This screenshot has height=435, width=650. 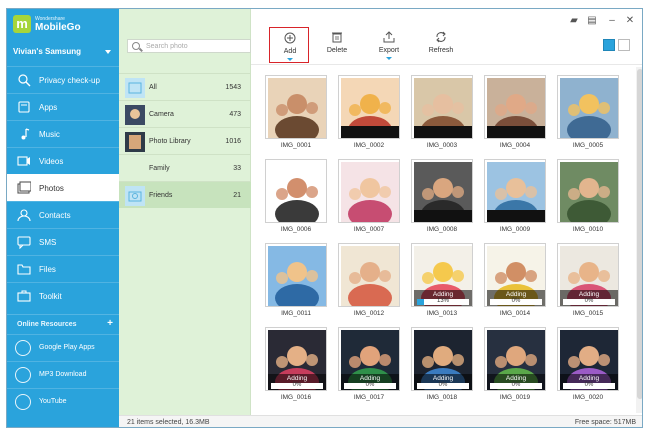 I want to click on photo-caption: IMG_0005, so click(x=588, y=145).